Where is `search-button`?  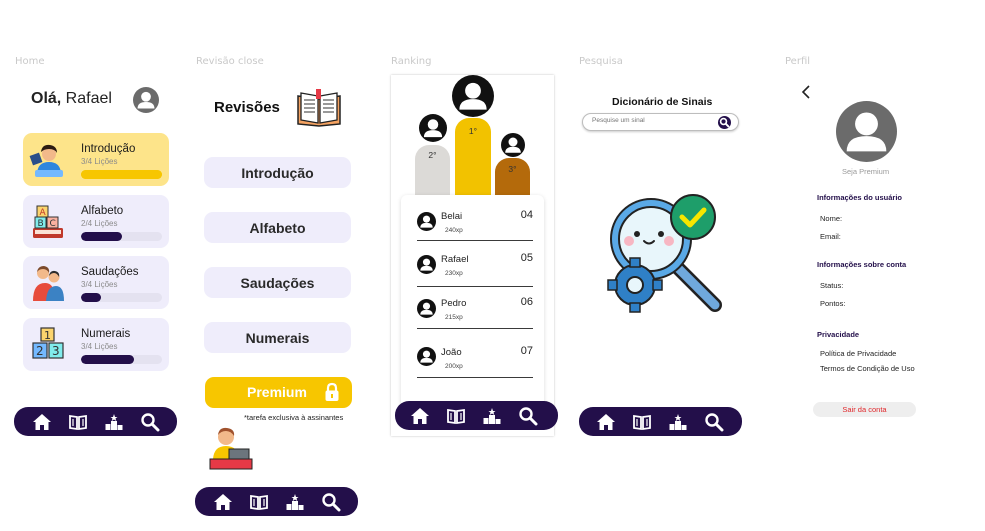
search-button is located at coordinates (724, 122).